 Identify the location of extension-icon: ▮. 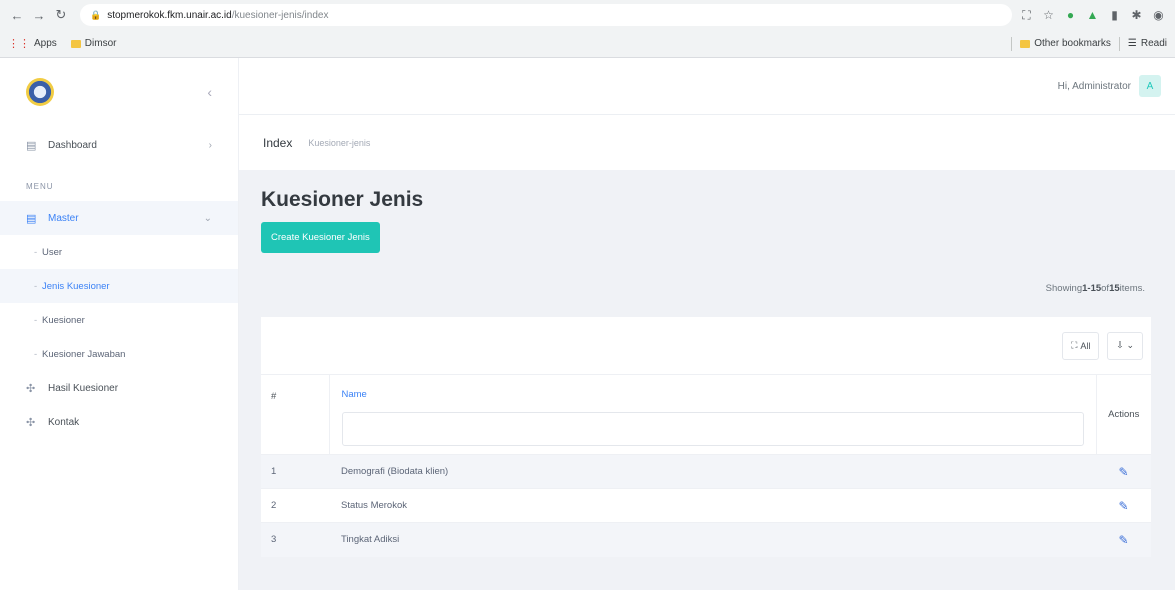
(1114, 15).